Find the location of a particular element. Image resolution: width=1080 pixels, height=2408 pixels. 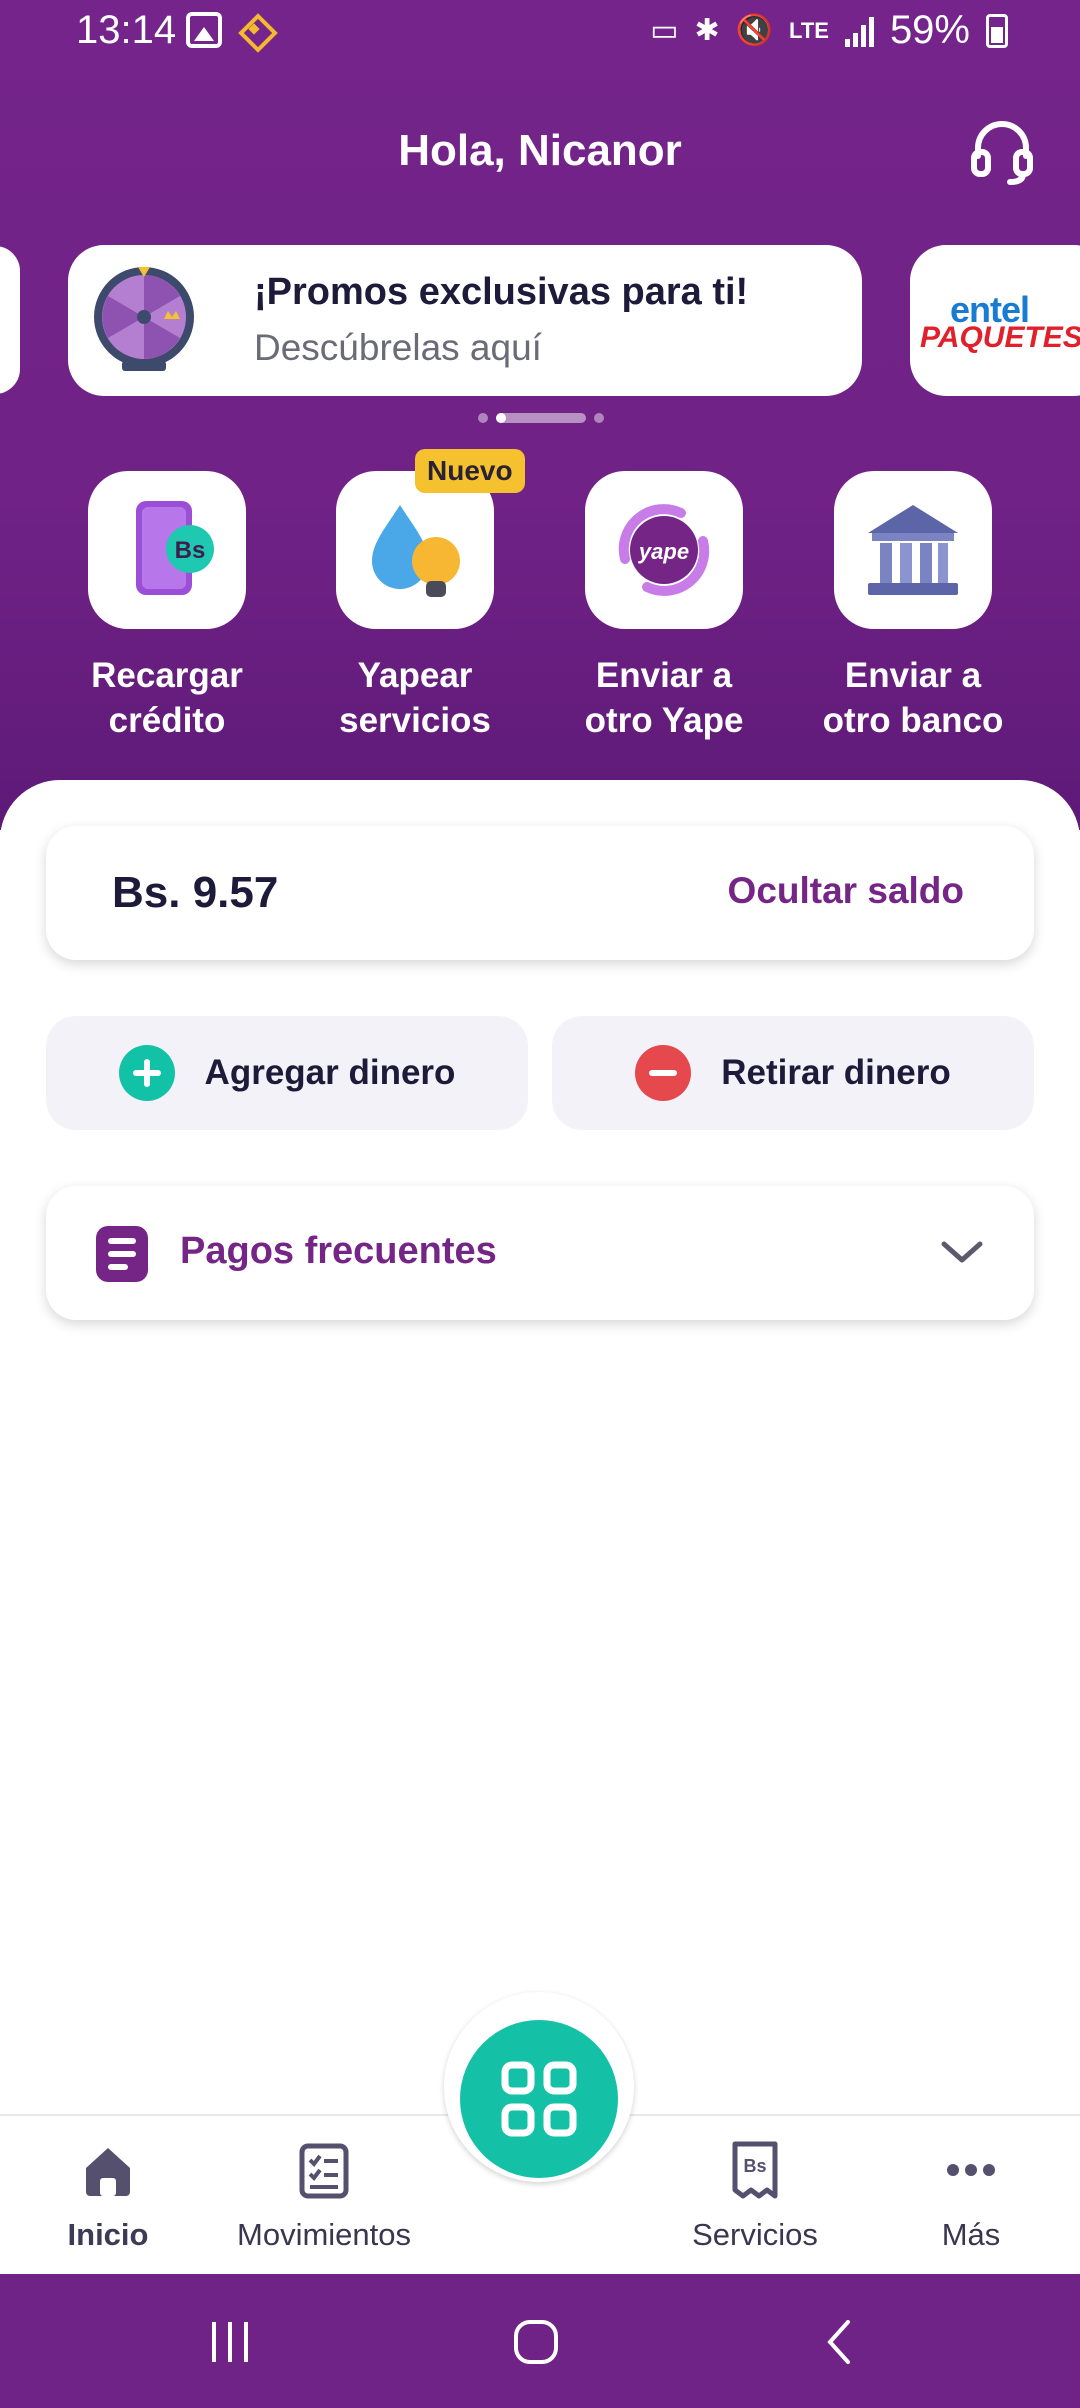

battery-percent: 59% is located at coordinates (929, 30).